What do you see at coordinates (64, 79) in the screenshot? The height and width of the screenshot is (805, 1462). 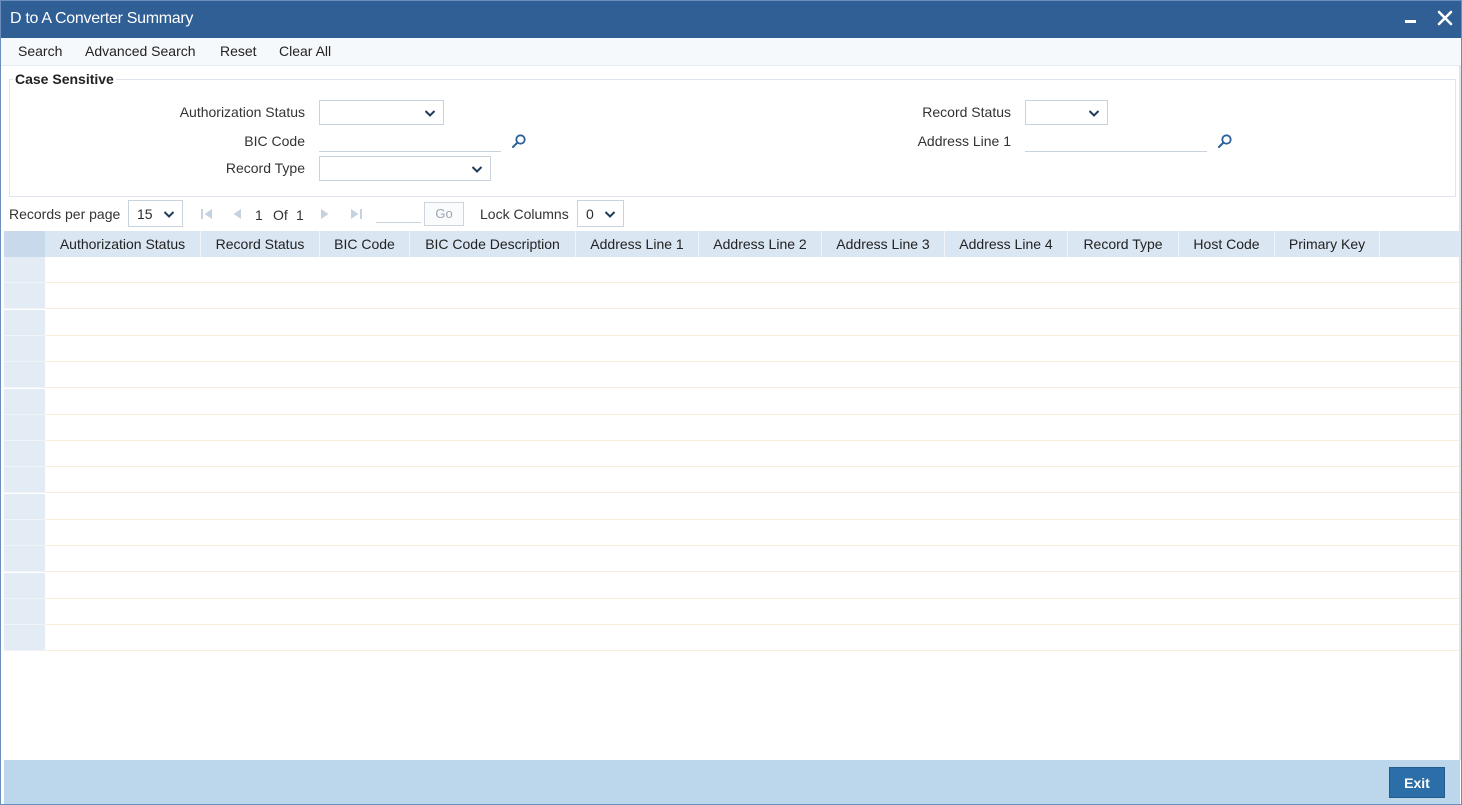 I see `case-sensitive-legend: Case Sensitive` at bounding box center [64, 79].